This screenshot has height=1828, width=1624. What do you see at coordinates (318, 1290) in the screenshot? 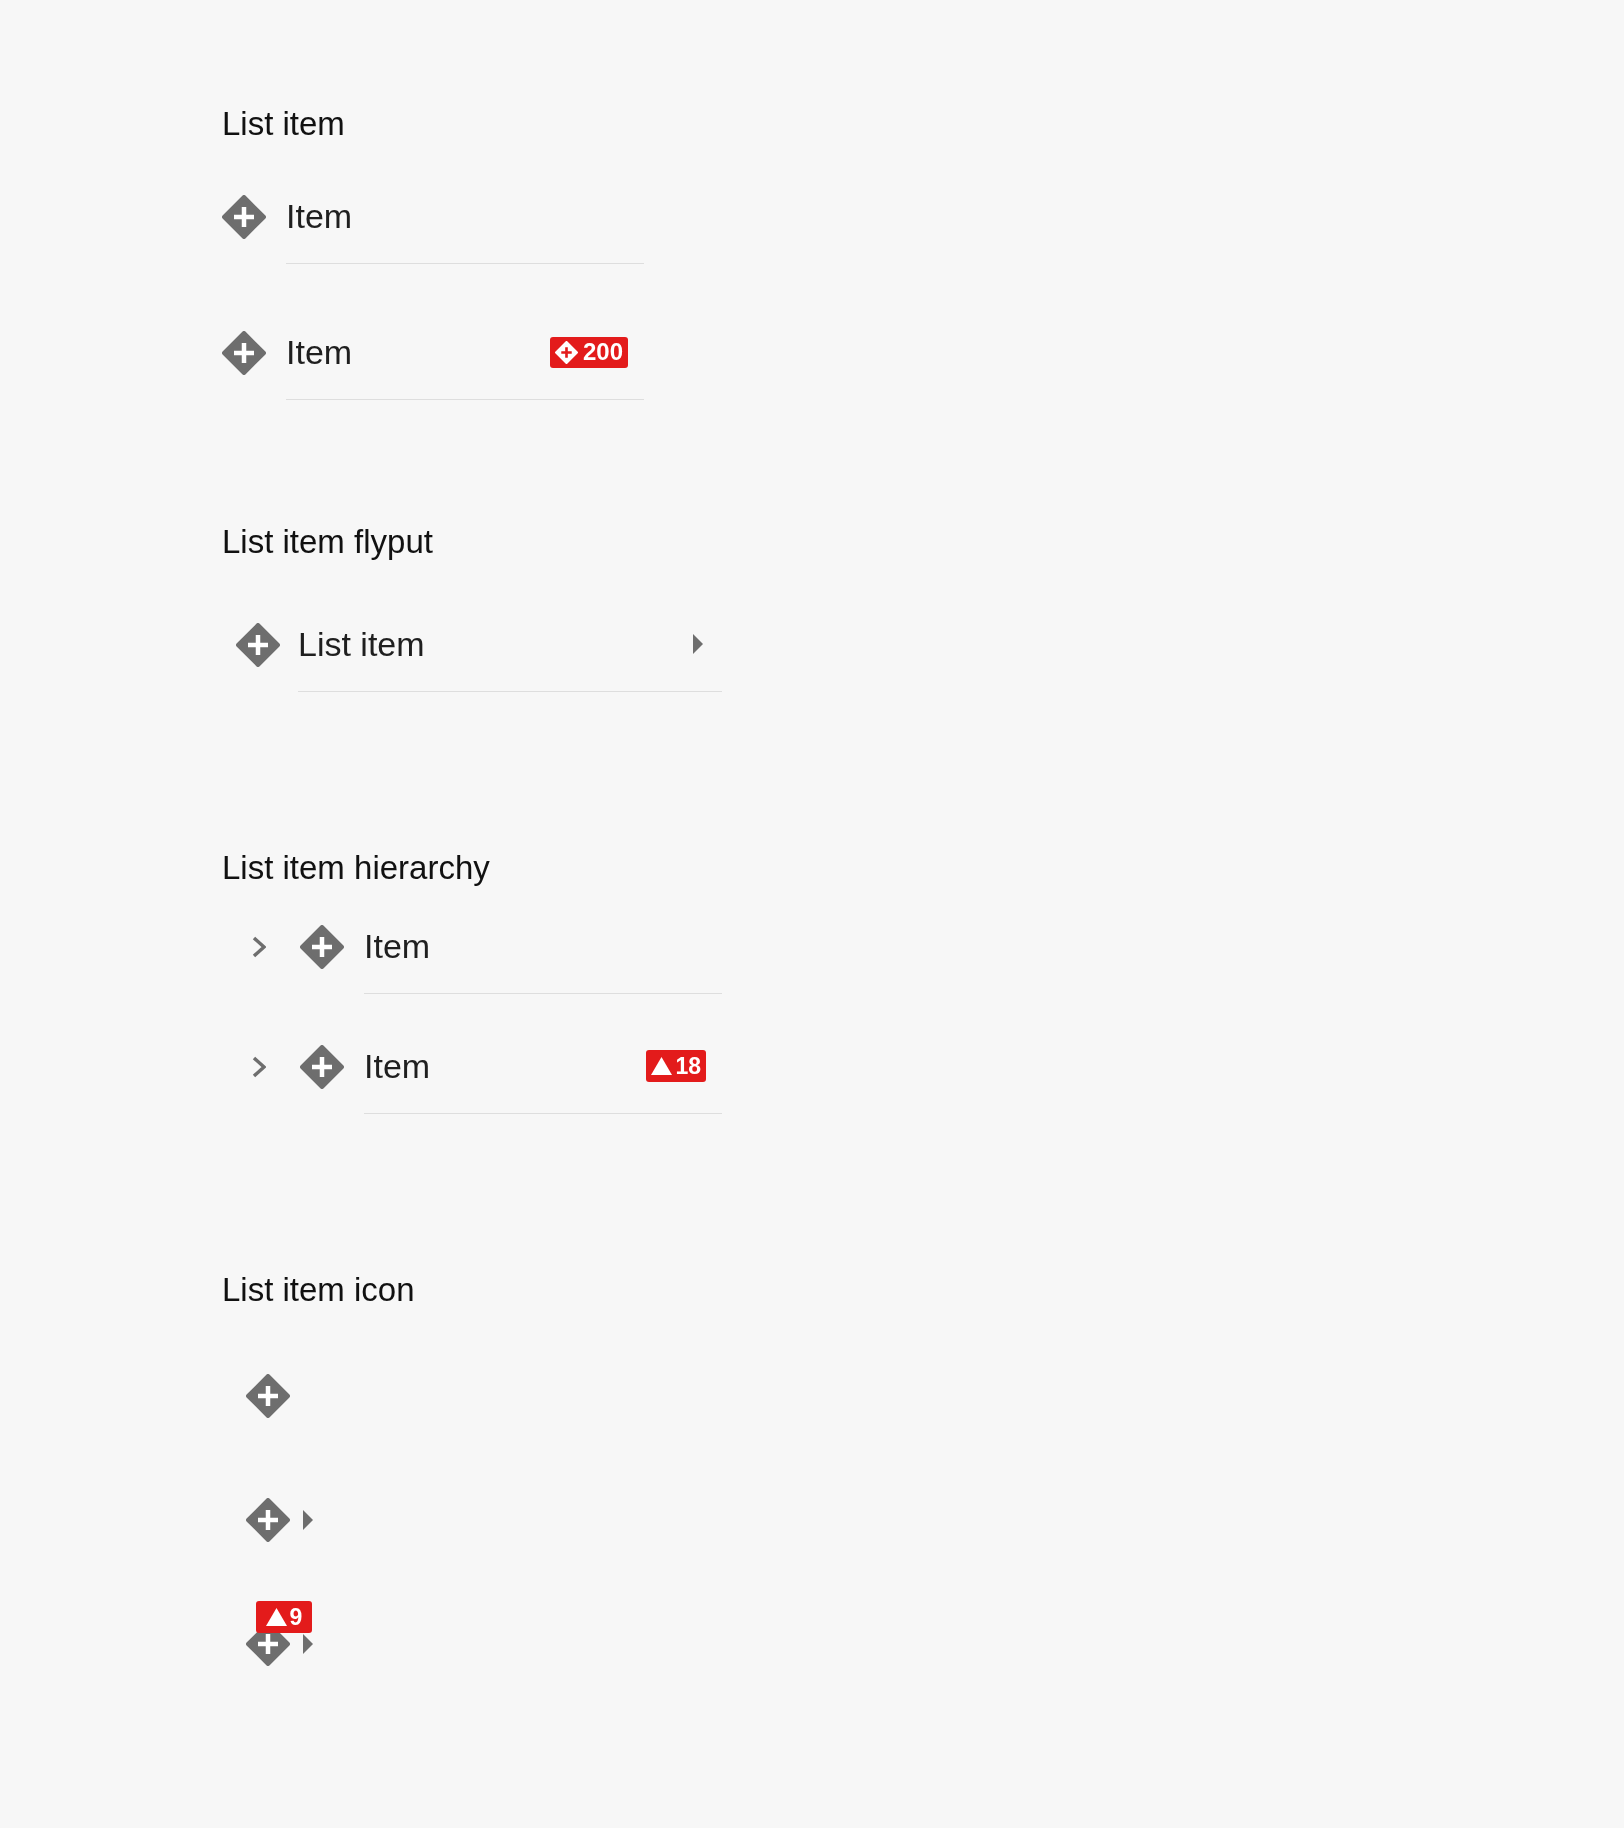
I see `section-heading: List item icon` at bounding box center [318, 1290].